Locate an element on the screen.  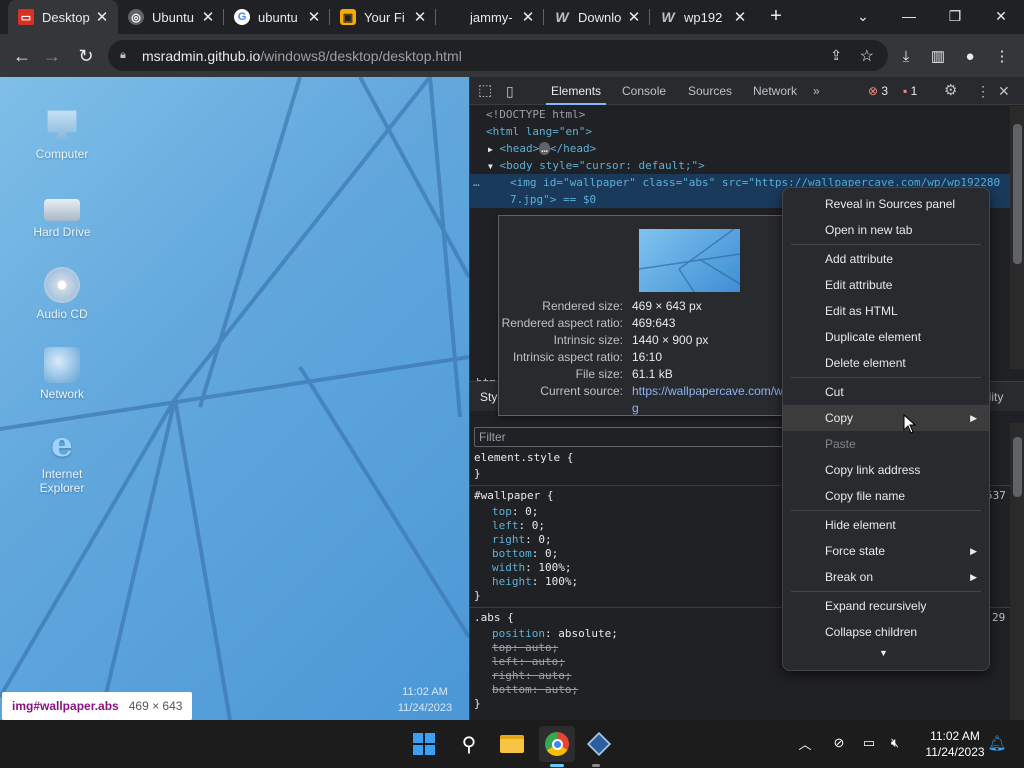
desktop-icon-hard-drive: Hard Drive is located at coordinates (62, 213).